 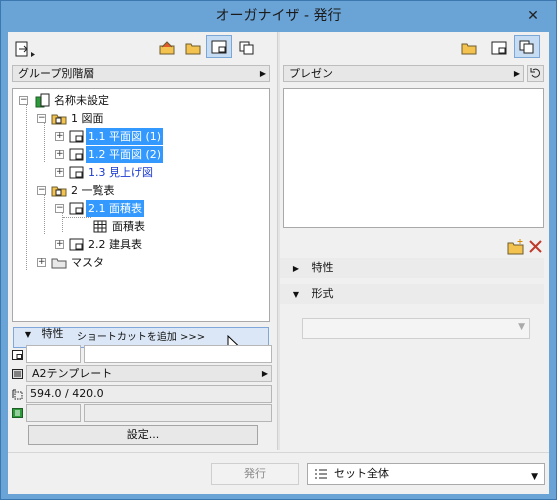 What do you see at coordinates (53, 354) in the screenshot?
I see `layout-id-field` at bounding box center [53, 354].